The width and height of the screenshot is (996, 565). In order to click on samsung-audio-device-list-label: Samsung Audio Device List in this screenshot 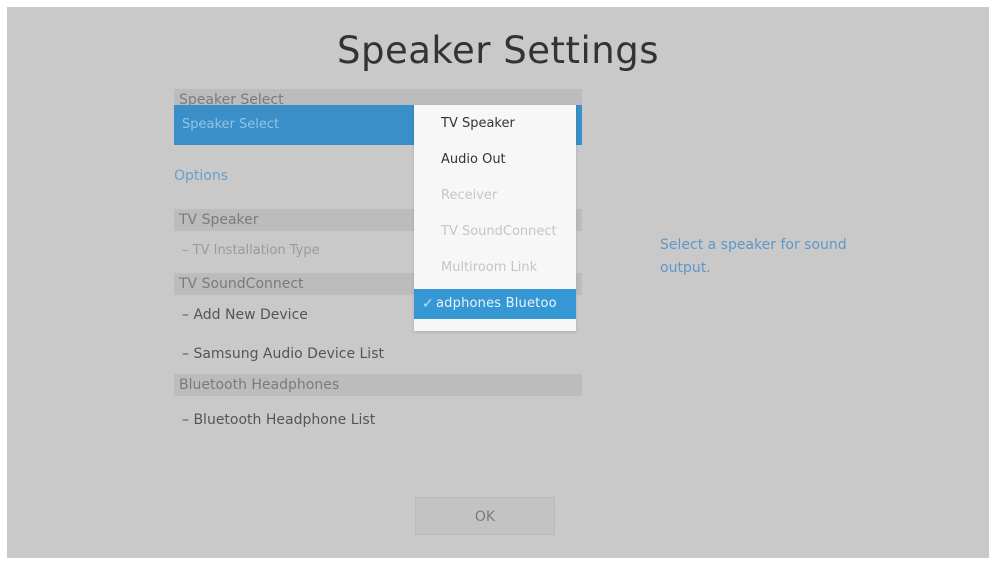, I will do `click(288, 354)`.